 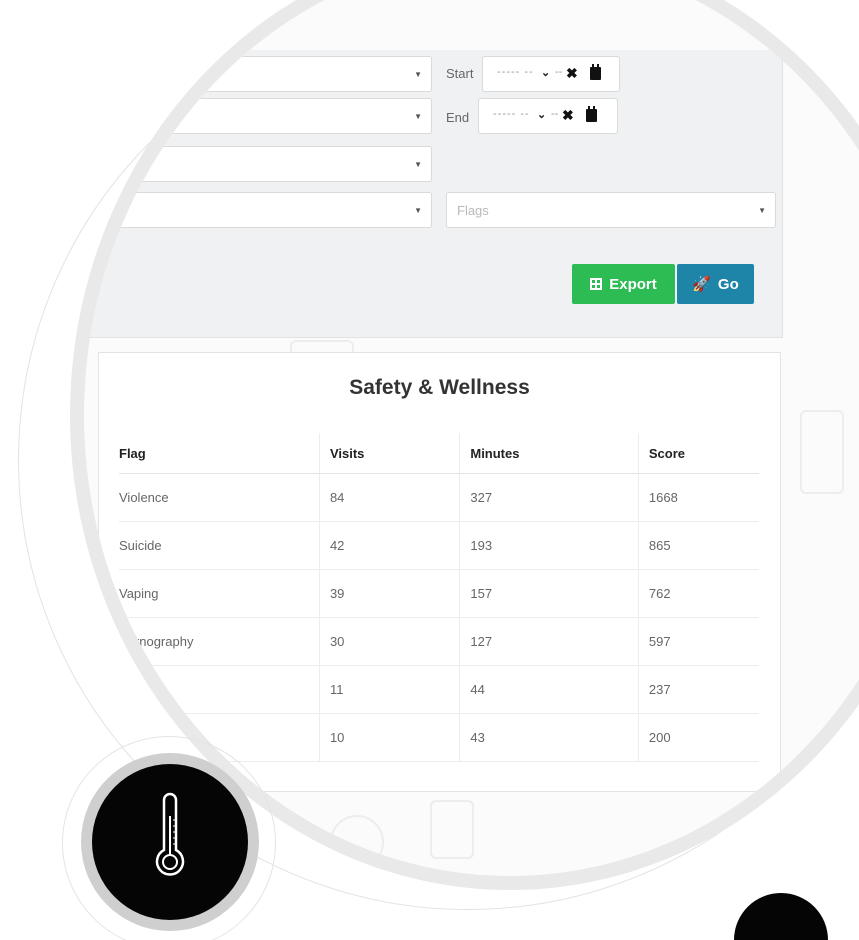 I want to click on cell-minutes: 327, so click(x=549, y=497).